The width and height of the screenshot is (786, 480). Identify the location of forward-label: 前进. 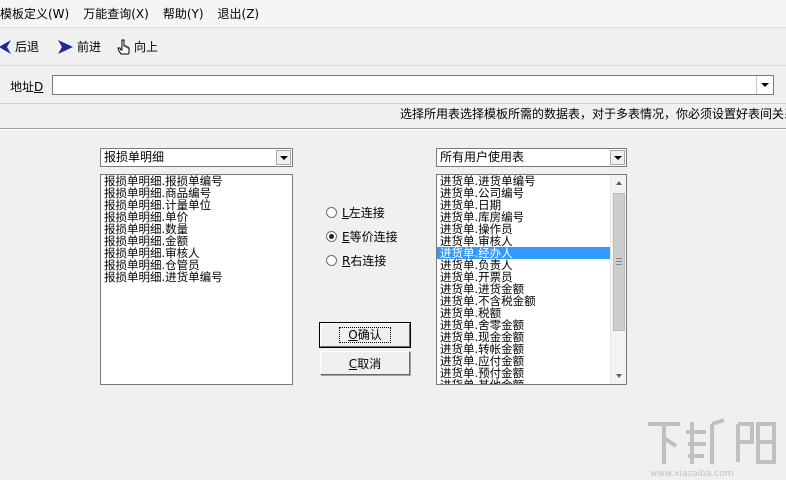
(89, 47).